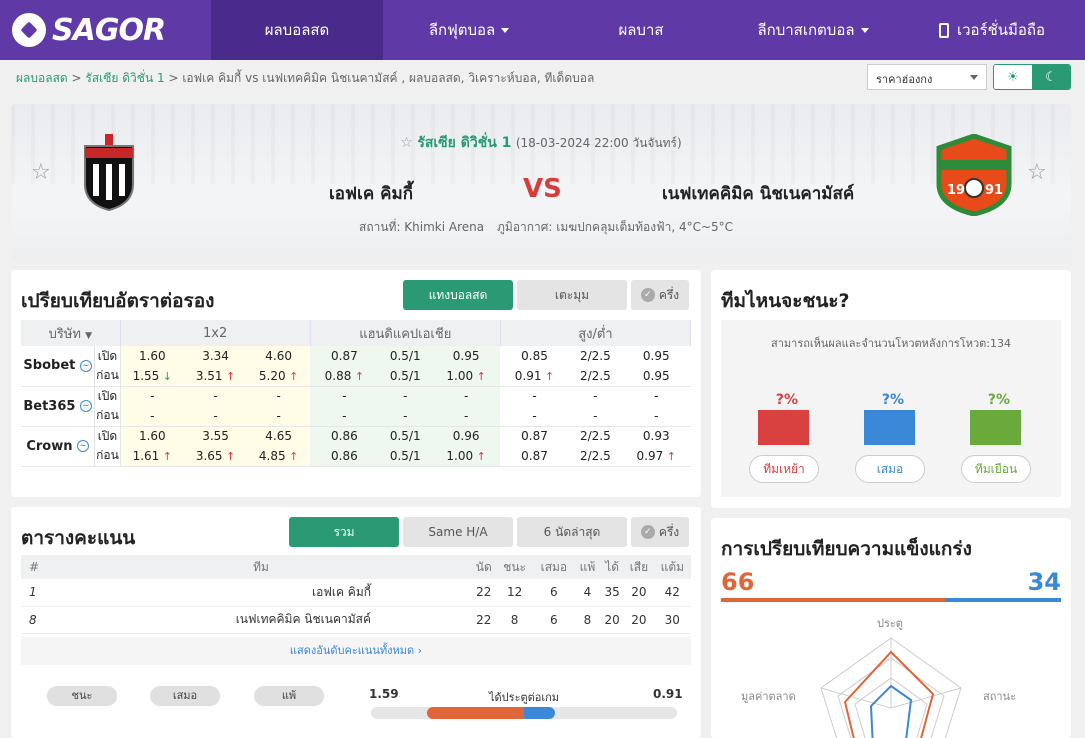 Image resolution: width=1085 pixels, height=738 pixels. Describe the element at coordinates (152, 456) in the screenshot. I see `odds-value: 1.61` at that location.